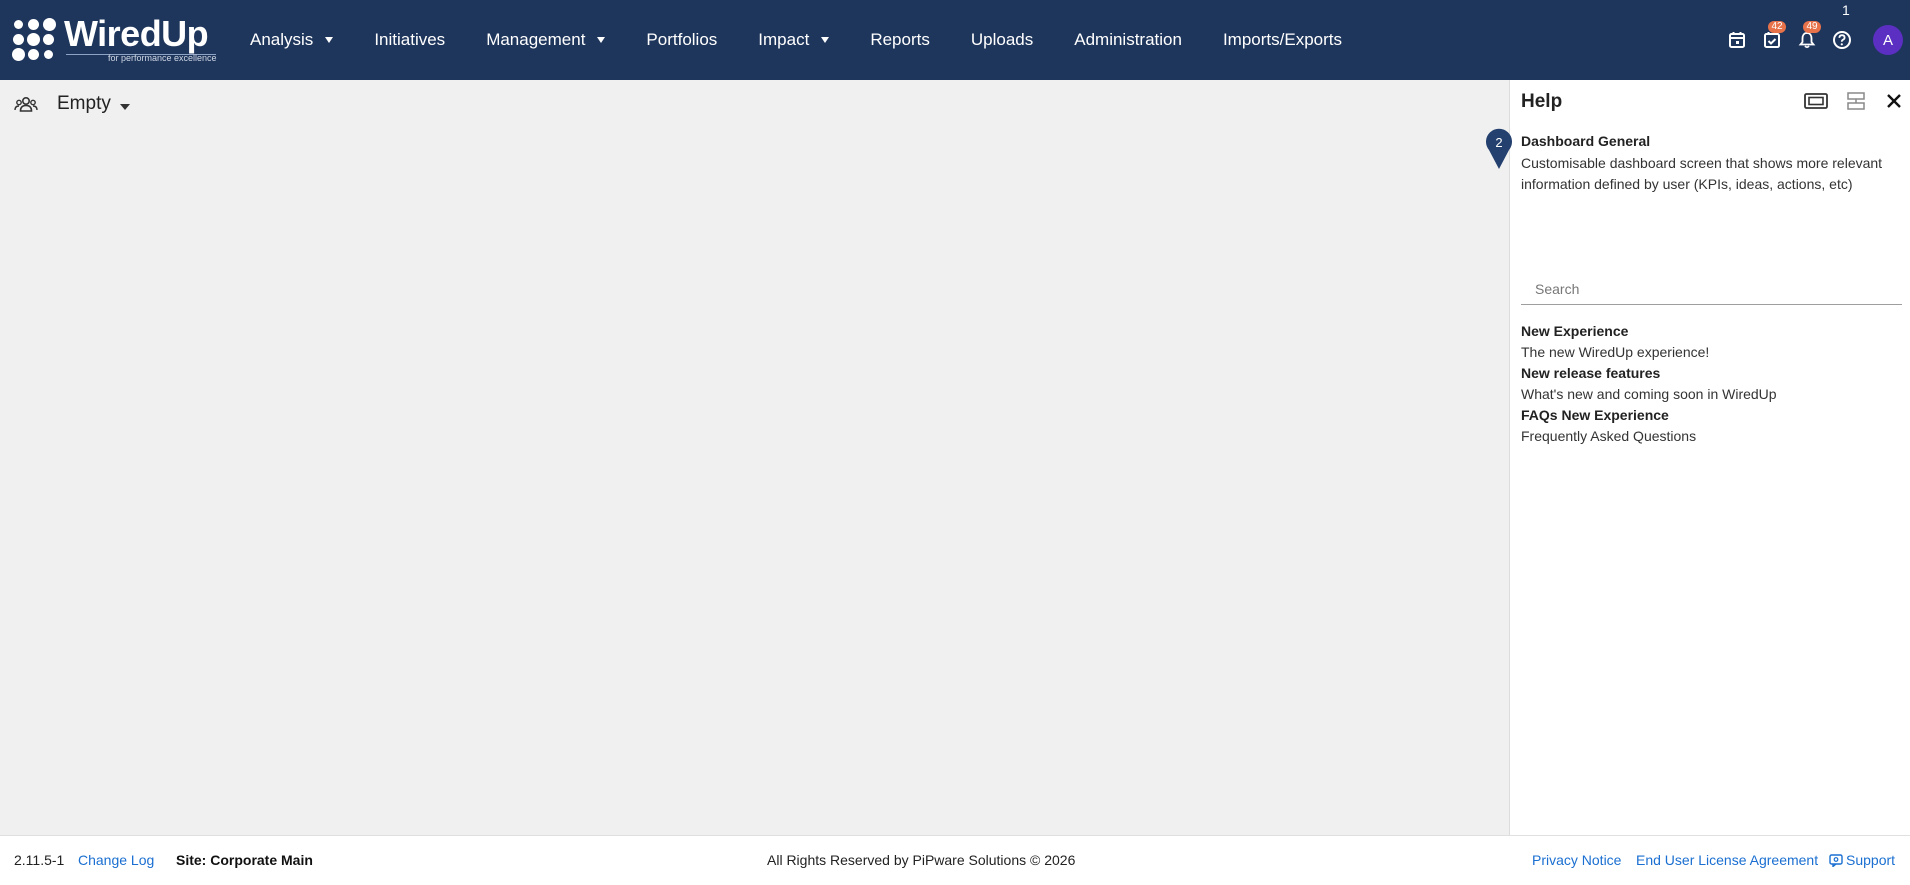  Describe the element at coordinates (1595, 415) in the screenshot. I see `help-article-title: FAQs New Experience` at that location.